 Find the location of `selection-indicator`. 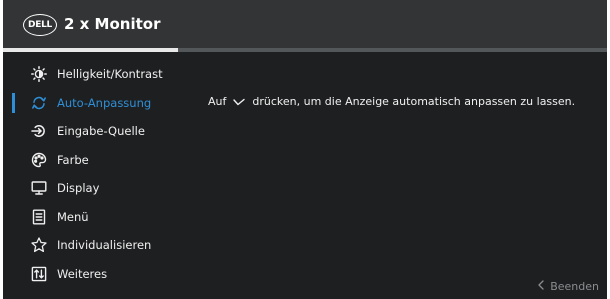

selection-indicator is located at coordinates (13, 102).